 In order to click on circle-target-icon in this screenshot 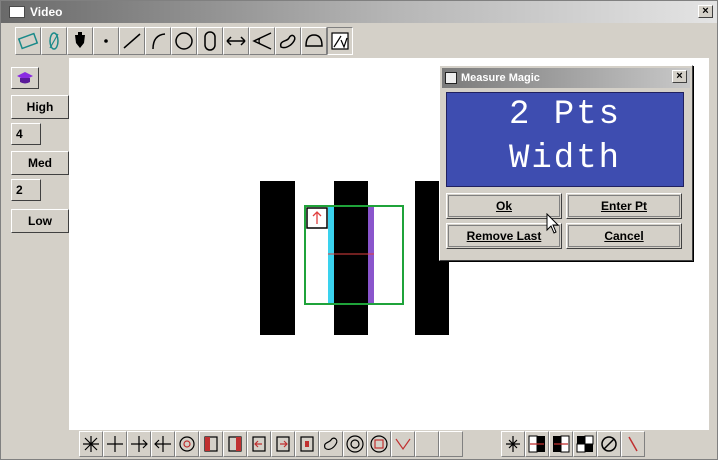, I will do `click(187, 444)`.